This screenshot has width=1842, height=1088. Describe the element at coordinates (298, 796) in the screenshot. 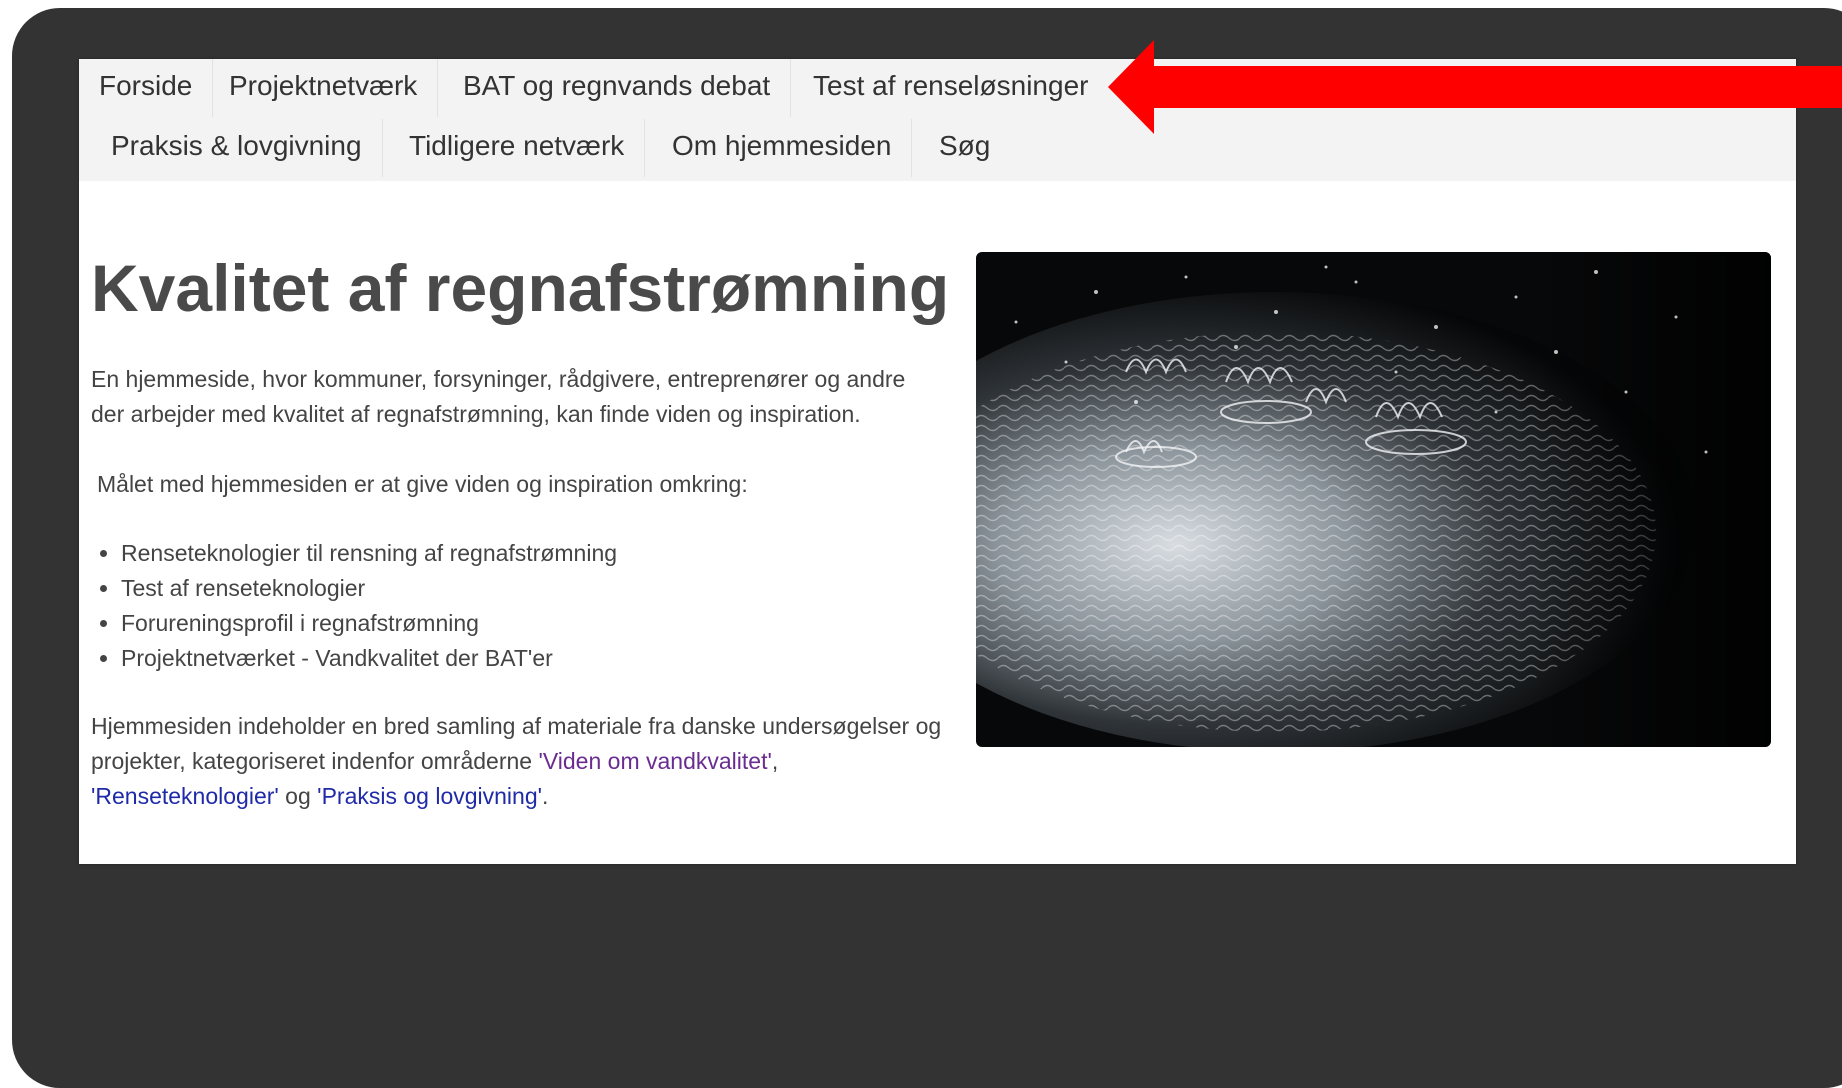

I see `outro-separator: og` at that location.